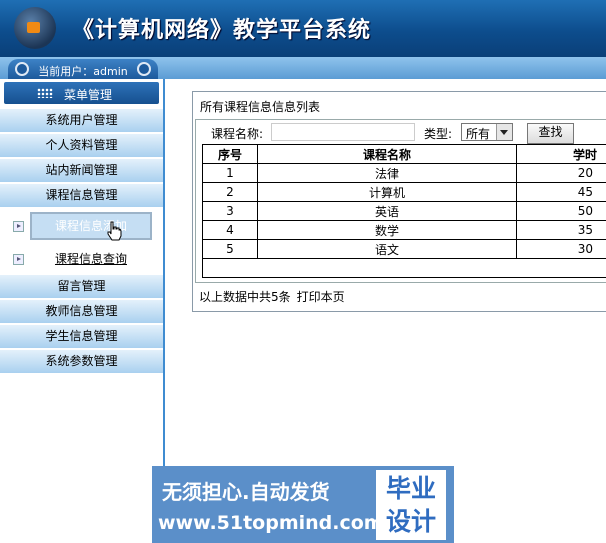 The width and height of the screenshot is (606, 543). What do you see at coordinates (81, 362) in the screenshot?
I see `sidebar-item-settings: 系统参数管理` at bounding box center [81, 362].